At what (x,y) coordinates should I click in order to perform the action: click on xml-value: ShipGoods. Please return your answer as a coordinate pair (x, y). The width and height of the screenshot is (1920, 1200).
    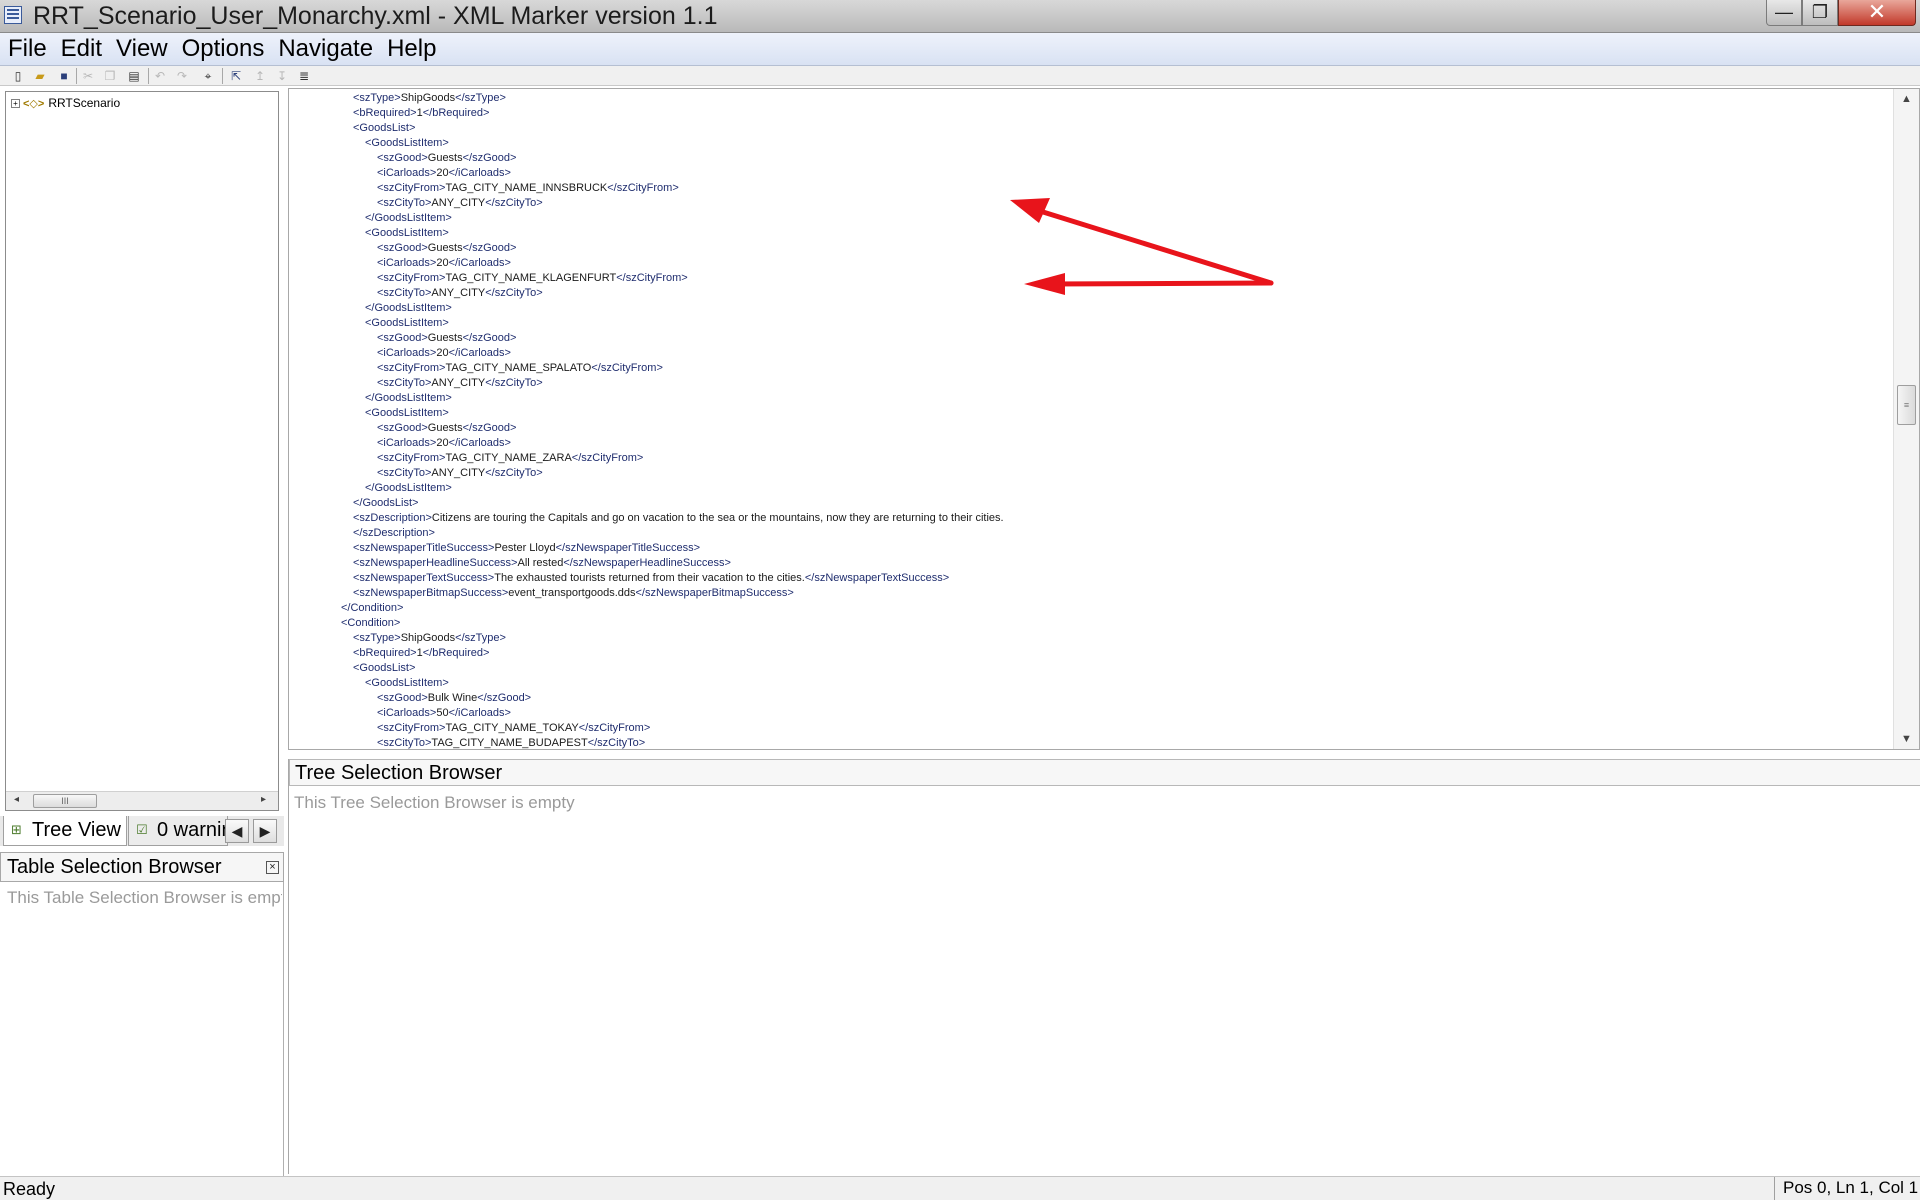
    Looking at the image, I should click on (428, 638).